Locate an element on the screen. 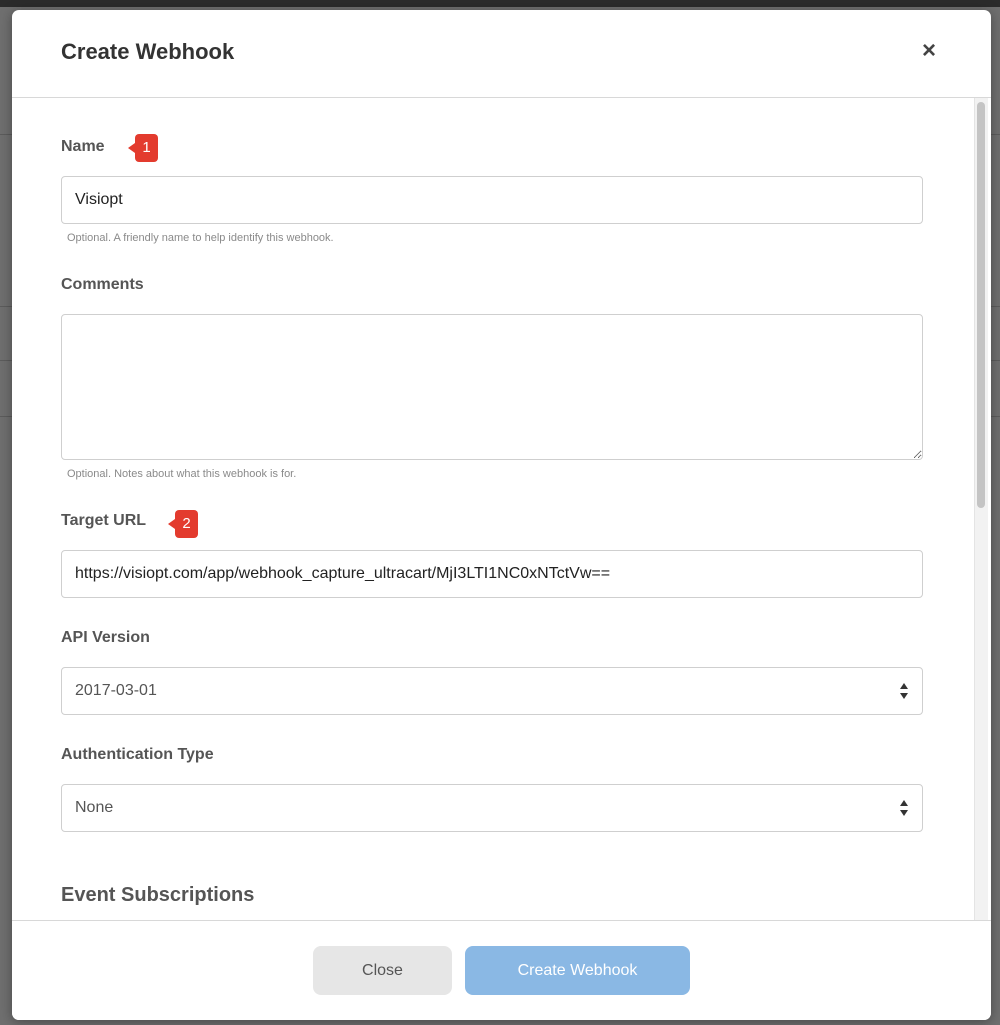  api-version-label: API Version is located at coordinates (105, 637).